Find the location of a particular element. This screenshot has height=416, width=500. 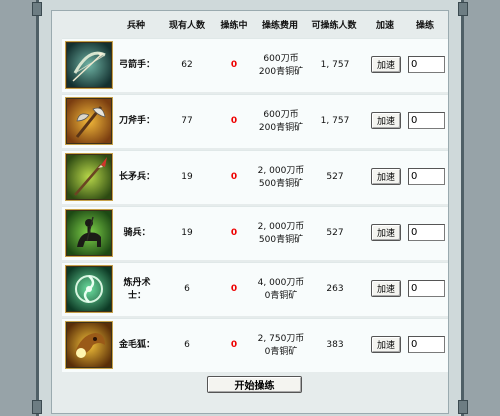

unit-current: 77 is located at coordinates (187, 121).